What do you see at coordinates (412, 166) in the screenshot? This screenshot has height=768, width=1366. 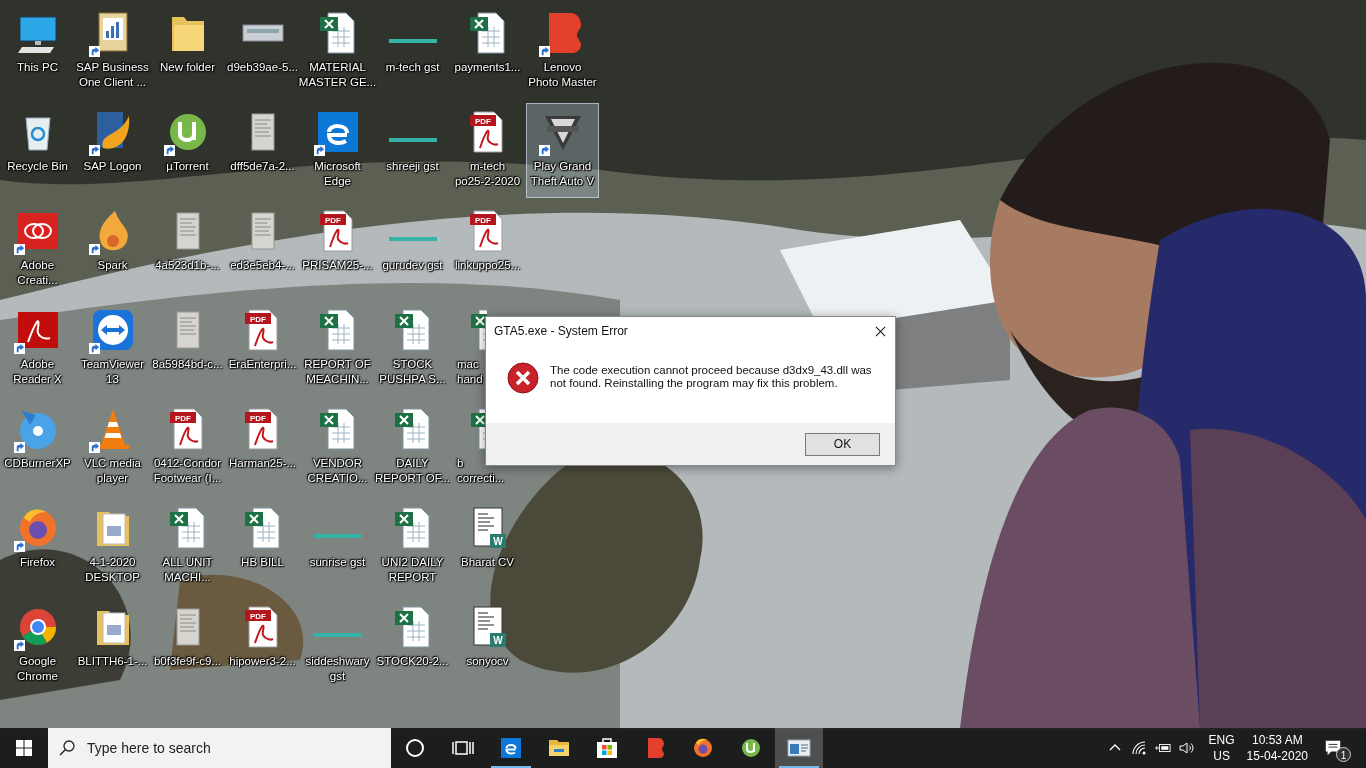 I see `icon-label: shreeji gst` at bounding box center [412, 166].